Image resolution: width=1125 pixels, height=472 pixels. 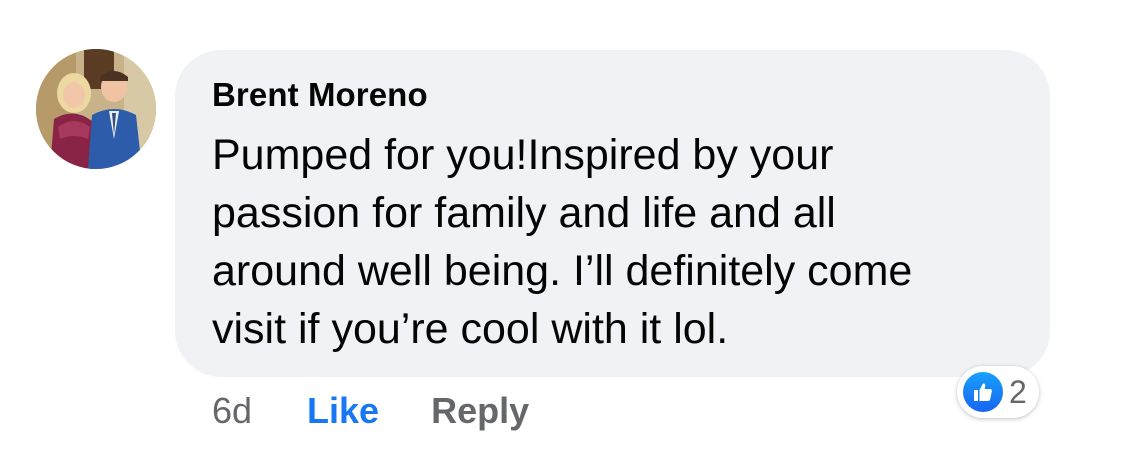 I want to click on comment-text-line: Pumped for you!Inspired by your, so click(x=523, y=155).